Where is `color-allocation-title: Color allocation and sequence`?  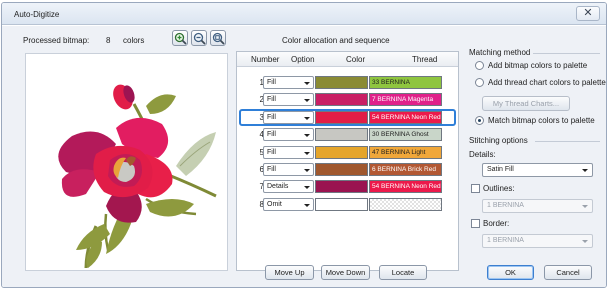 color-allocation-title: Color allocation and sequence is located at coordinates (336, 40).